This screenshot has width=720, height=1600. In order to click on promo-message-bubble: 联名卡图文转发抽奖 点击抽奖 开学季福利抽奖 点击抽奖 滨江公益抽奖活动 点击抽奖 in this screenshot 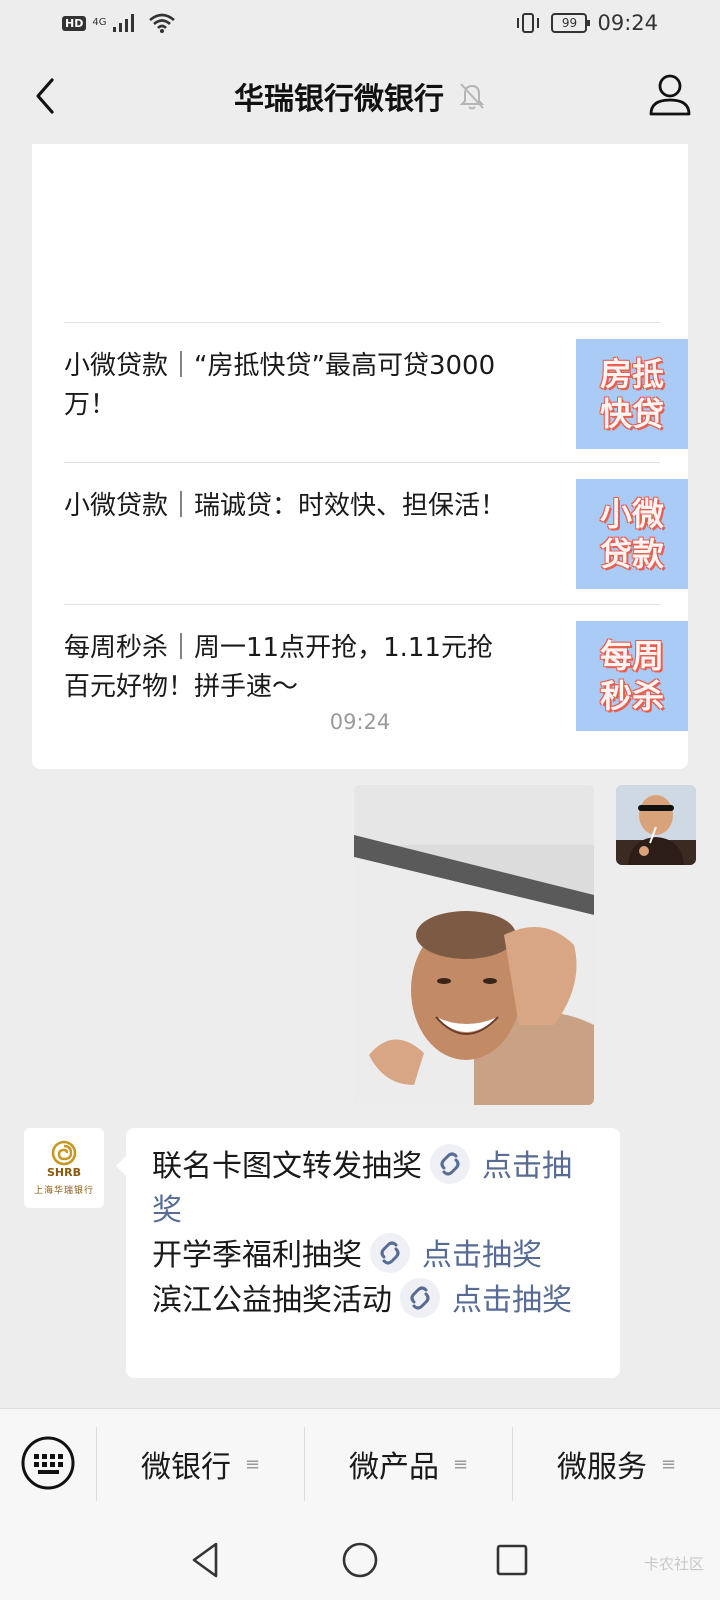, I will do `click(368, 1253)`.